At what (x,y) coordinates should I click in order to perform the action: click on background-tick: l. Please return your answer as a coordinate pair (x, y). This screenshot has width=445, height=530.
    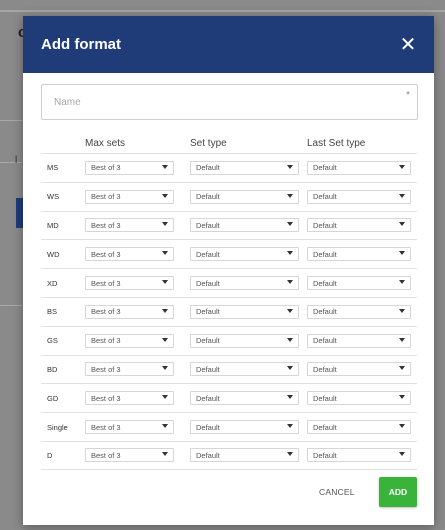
    Looking at the image, I should click on (16, 160).